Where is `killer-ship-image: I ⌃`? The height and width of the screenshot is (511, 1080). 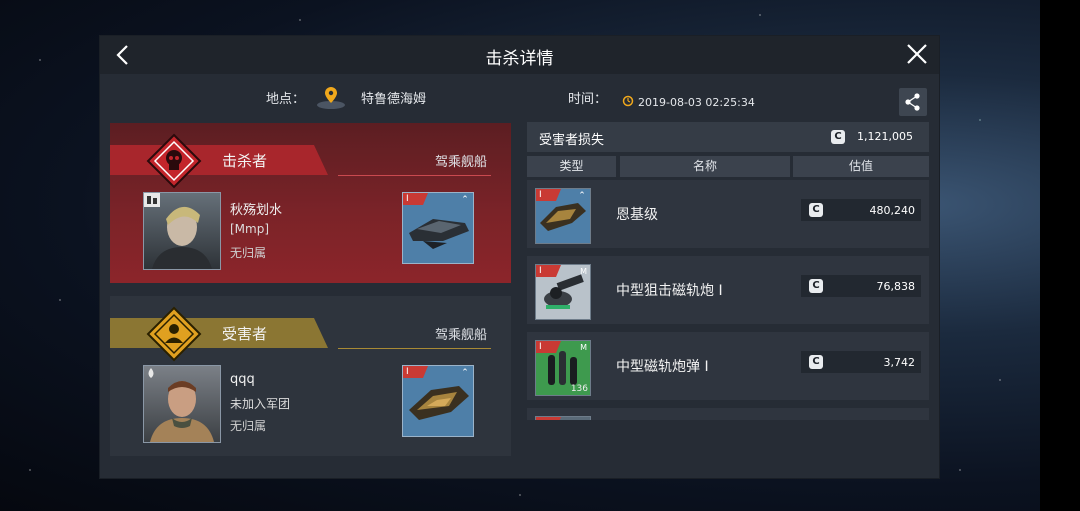
killer-ship-image: I ⌃ is located at coordinates (438, 228).